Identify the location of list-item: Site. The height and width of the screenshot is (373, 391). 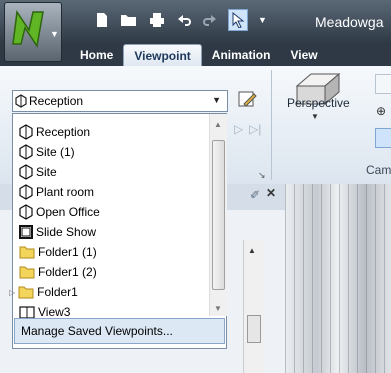
(38, 172).